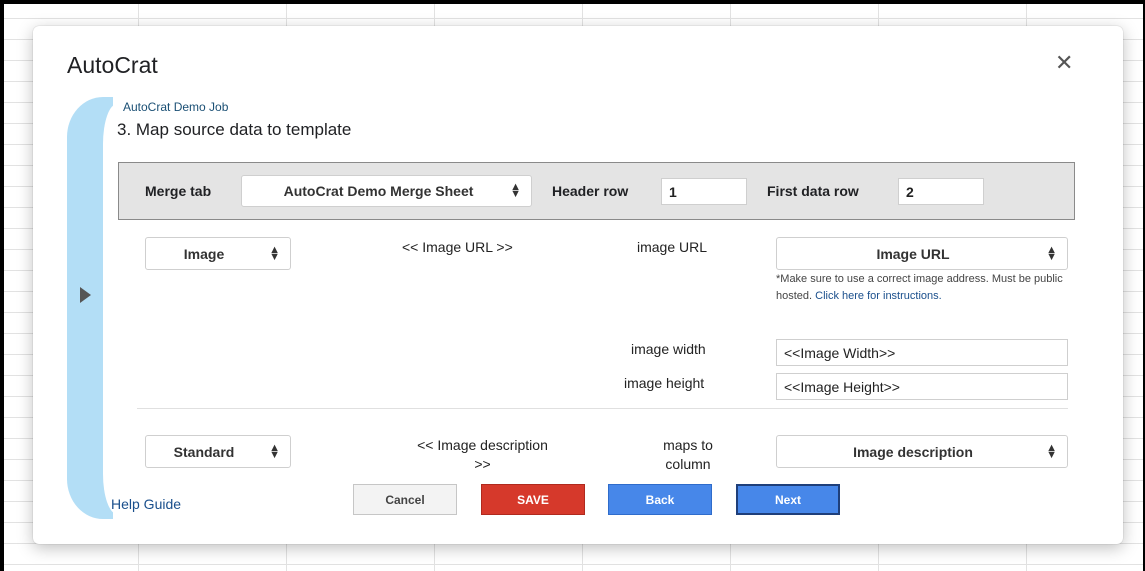 The image size is (1145, 571). I want to click on field-type-select-image: Image ▲ ▼, so click(218, 253).